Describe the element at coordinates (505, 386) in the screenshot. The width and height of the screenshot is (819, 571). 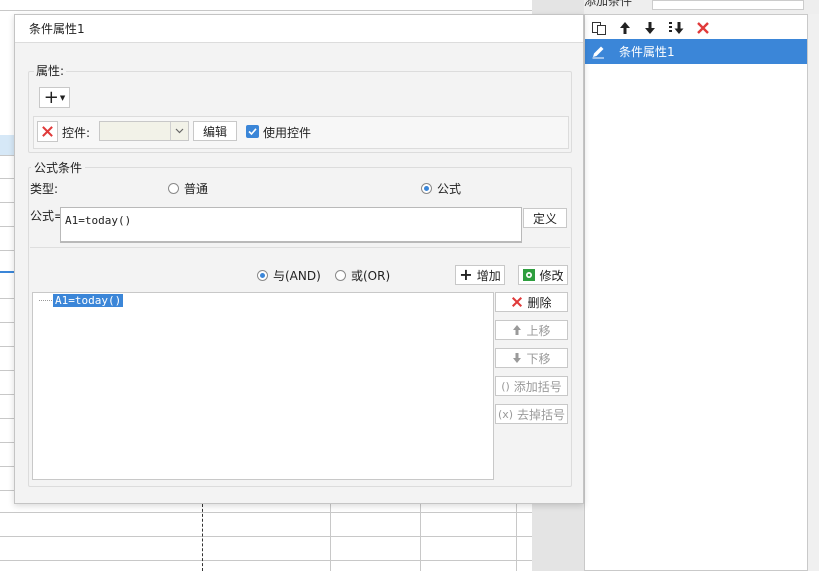
I see `brackets-icon: ()` at that location.